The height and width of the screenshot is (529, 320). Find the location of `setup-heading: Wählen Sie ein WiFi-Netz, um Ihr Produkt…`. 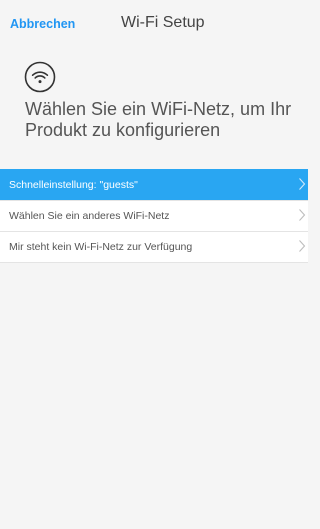

setup-heading: Wählen Sie ein WiFi-Netz, um Ihr Produkt… is located at coordinates (158, 119).